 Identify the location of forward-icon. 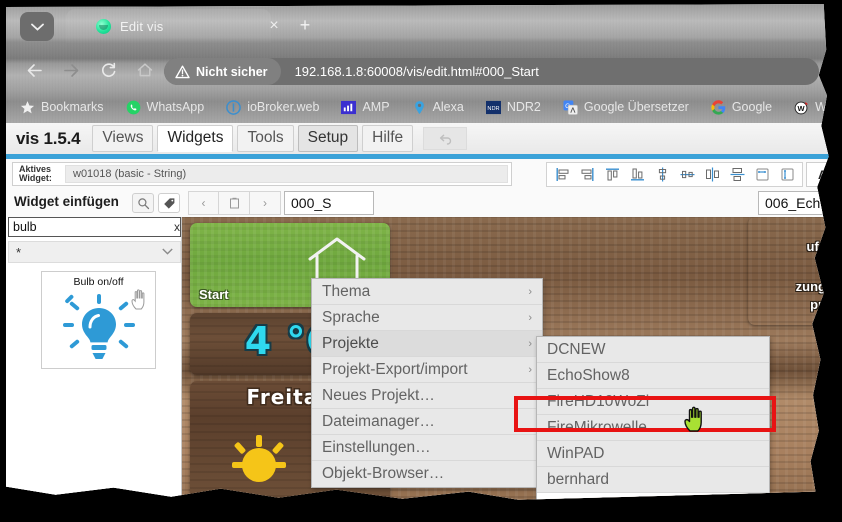
(71, 70).